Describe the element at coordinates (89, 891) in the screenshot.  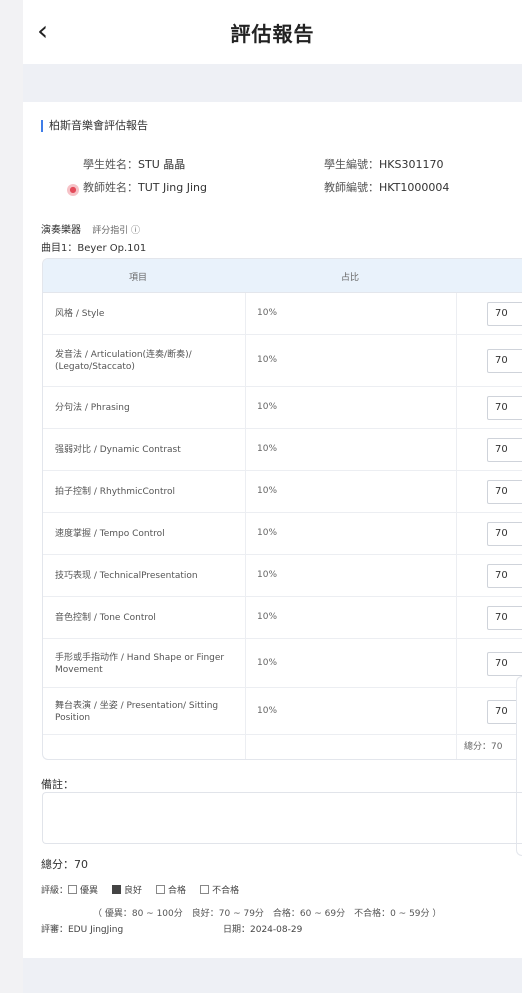
I see `grade-option-label: 優異` at that location.